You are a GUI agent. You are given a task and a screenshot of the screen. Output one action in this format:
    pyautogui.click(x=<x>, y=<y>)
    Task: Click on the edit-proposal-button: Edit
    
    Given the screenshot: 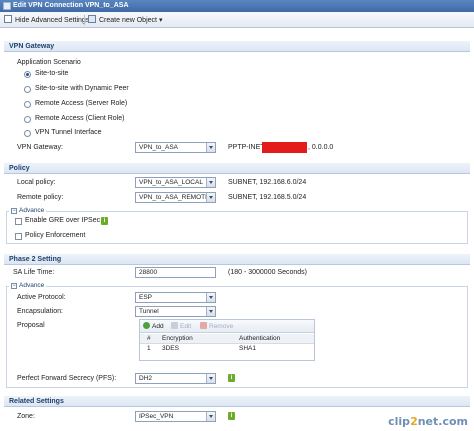 What is the action you would take?
    pyautogui.click(x=181, y=326)
    